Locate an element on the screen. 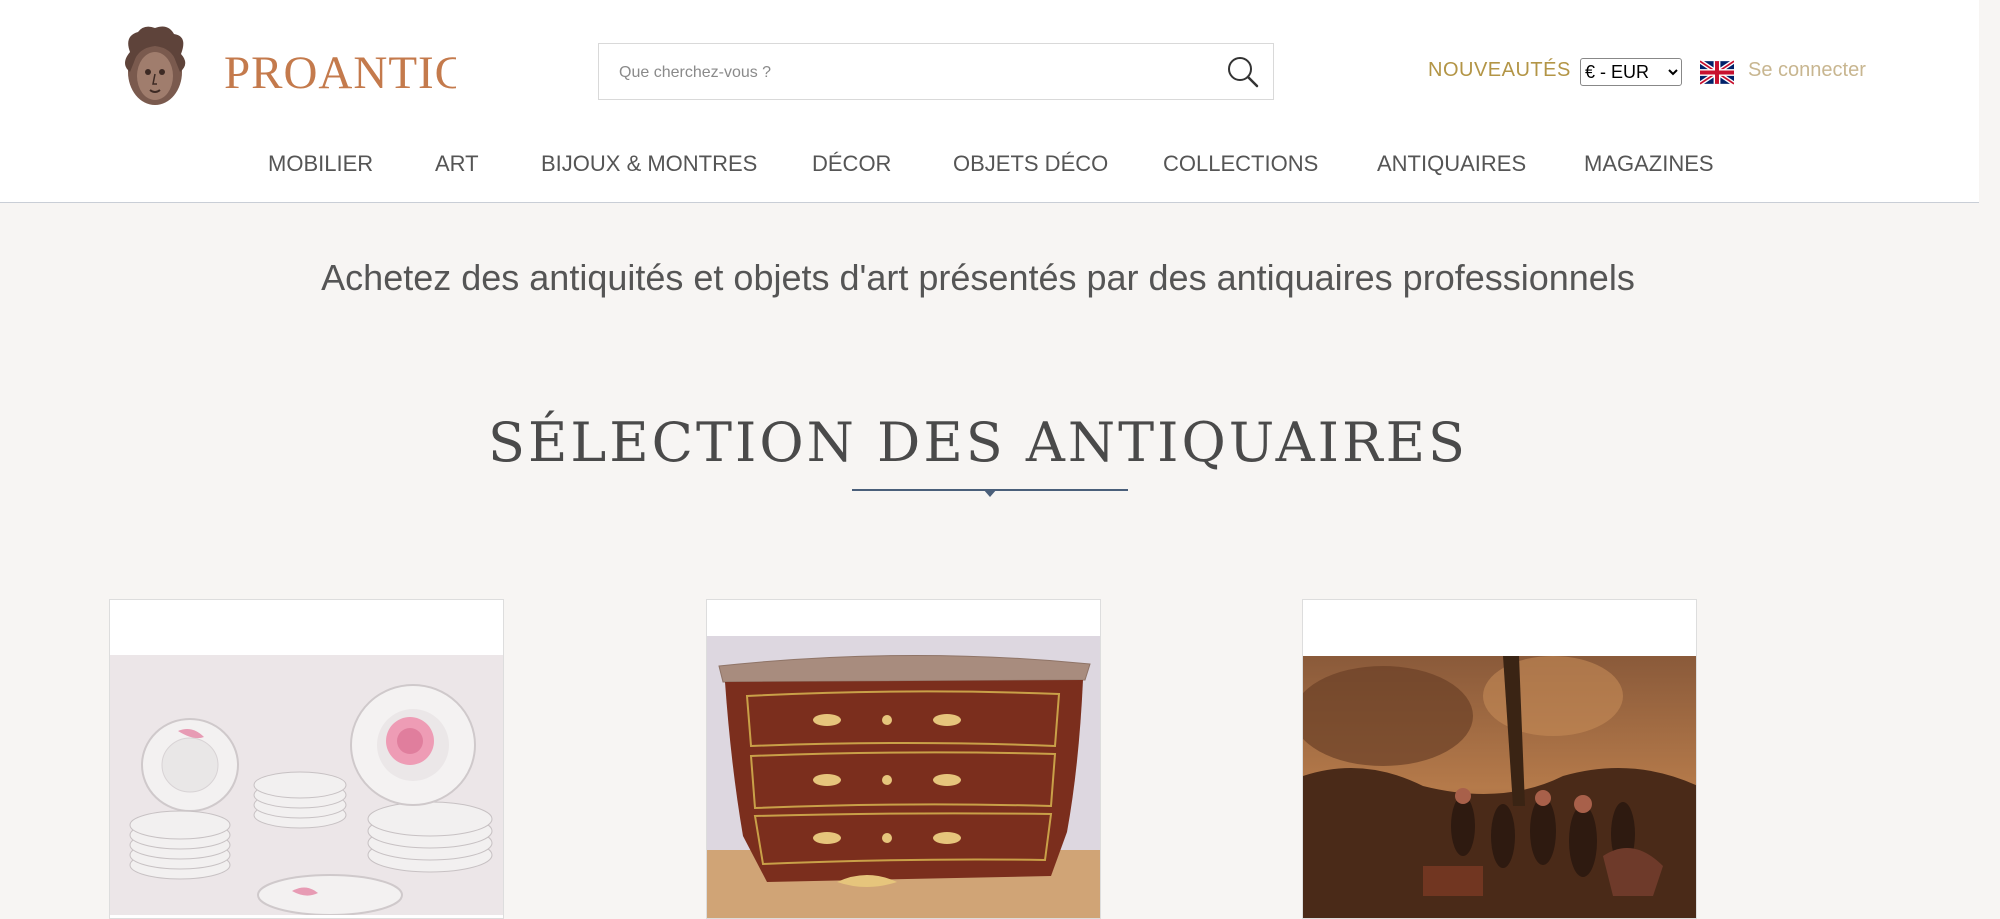 Image resolution: width=2000 pixels, height=919 pixels. product-card-porcelain is located at coordinates (306, 759).